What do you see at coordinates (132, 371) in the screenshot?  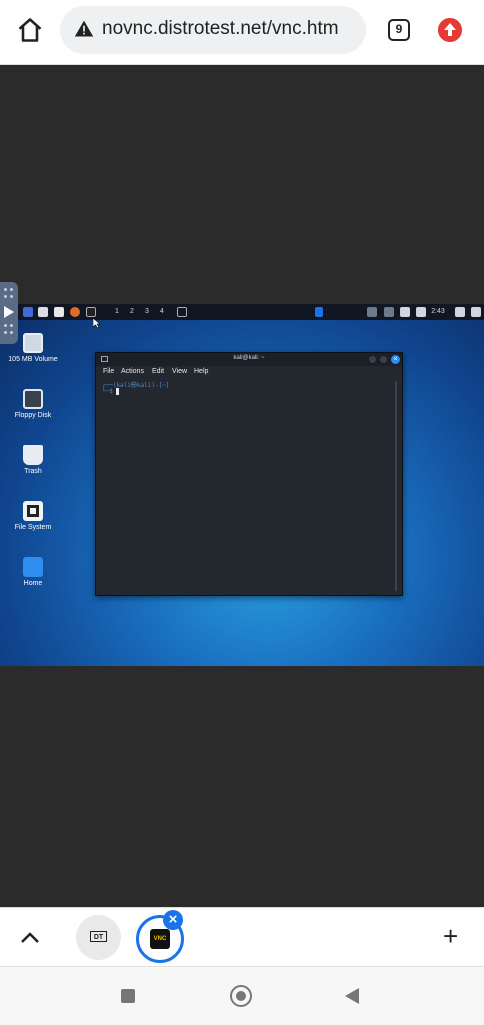 I see `menu-actions: Actions` at bounding box center [132, 371].